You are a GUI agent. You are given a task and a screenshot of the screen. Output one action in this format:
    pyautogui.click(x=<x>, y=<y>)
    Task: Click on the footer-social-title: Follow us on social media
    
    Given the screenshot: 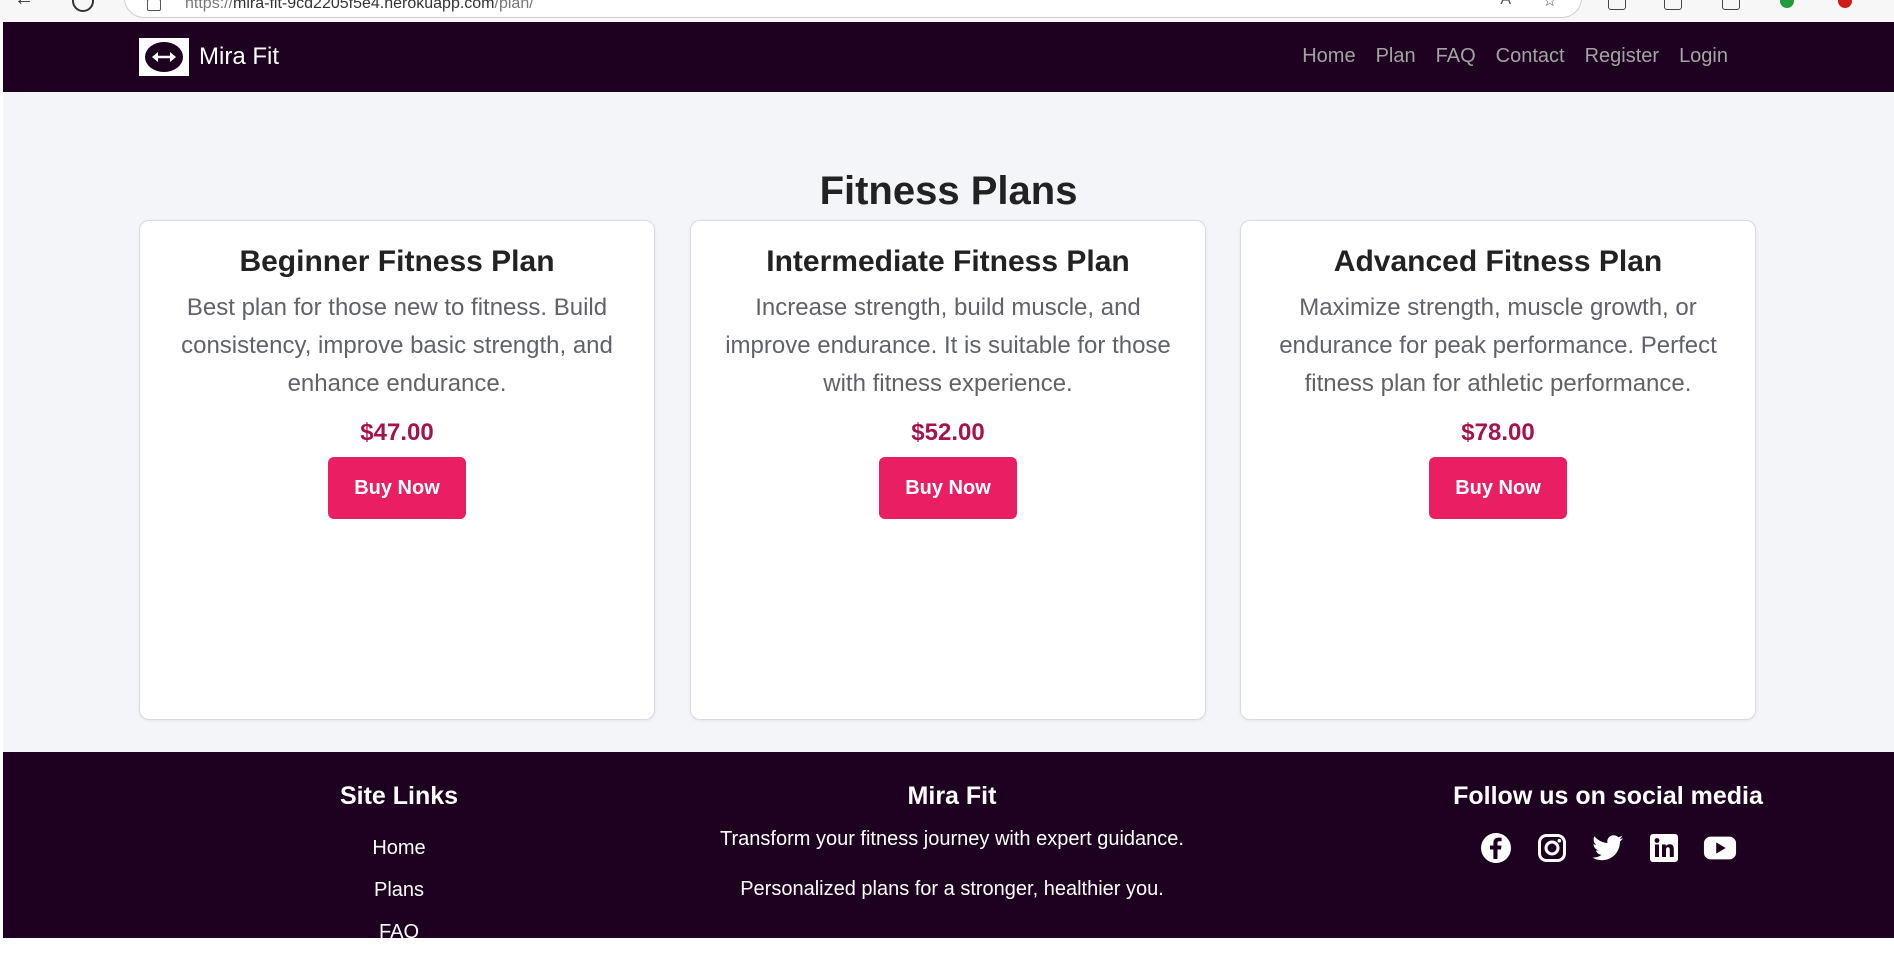 What is the action you would take?
    pyautogui.click(x=1608, y=796)
    